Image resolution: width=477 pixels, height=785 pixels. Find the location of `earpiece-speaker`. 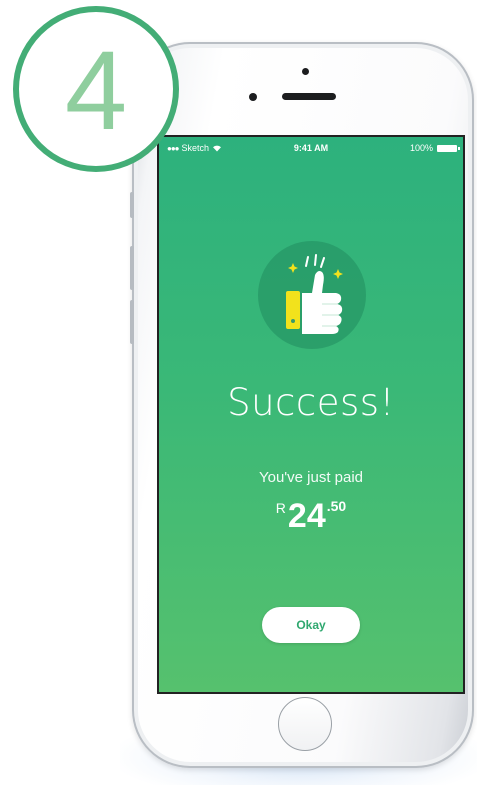

earpiece-speaker is located at coordinates (309, 96).